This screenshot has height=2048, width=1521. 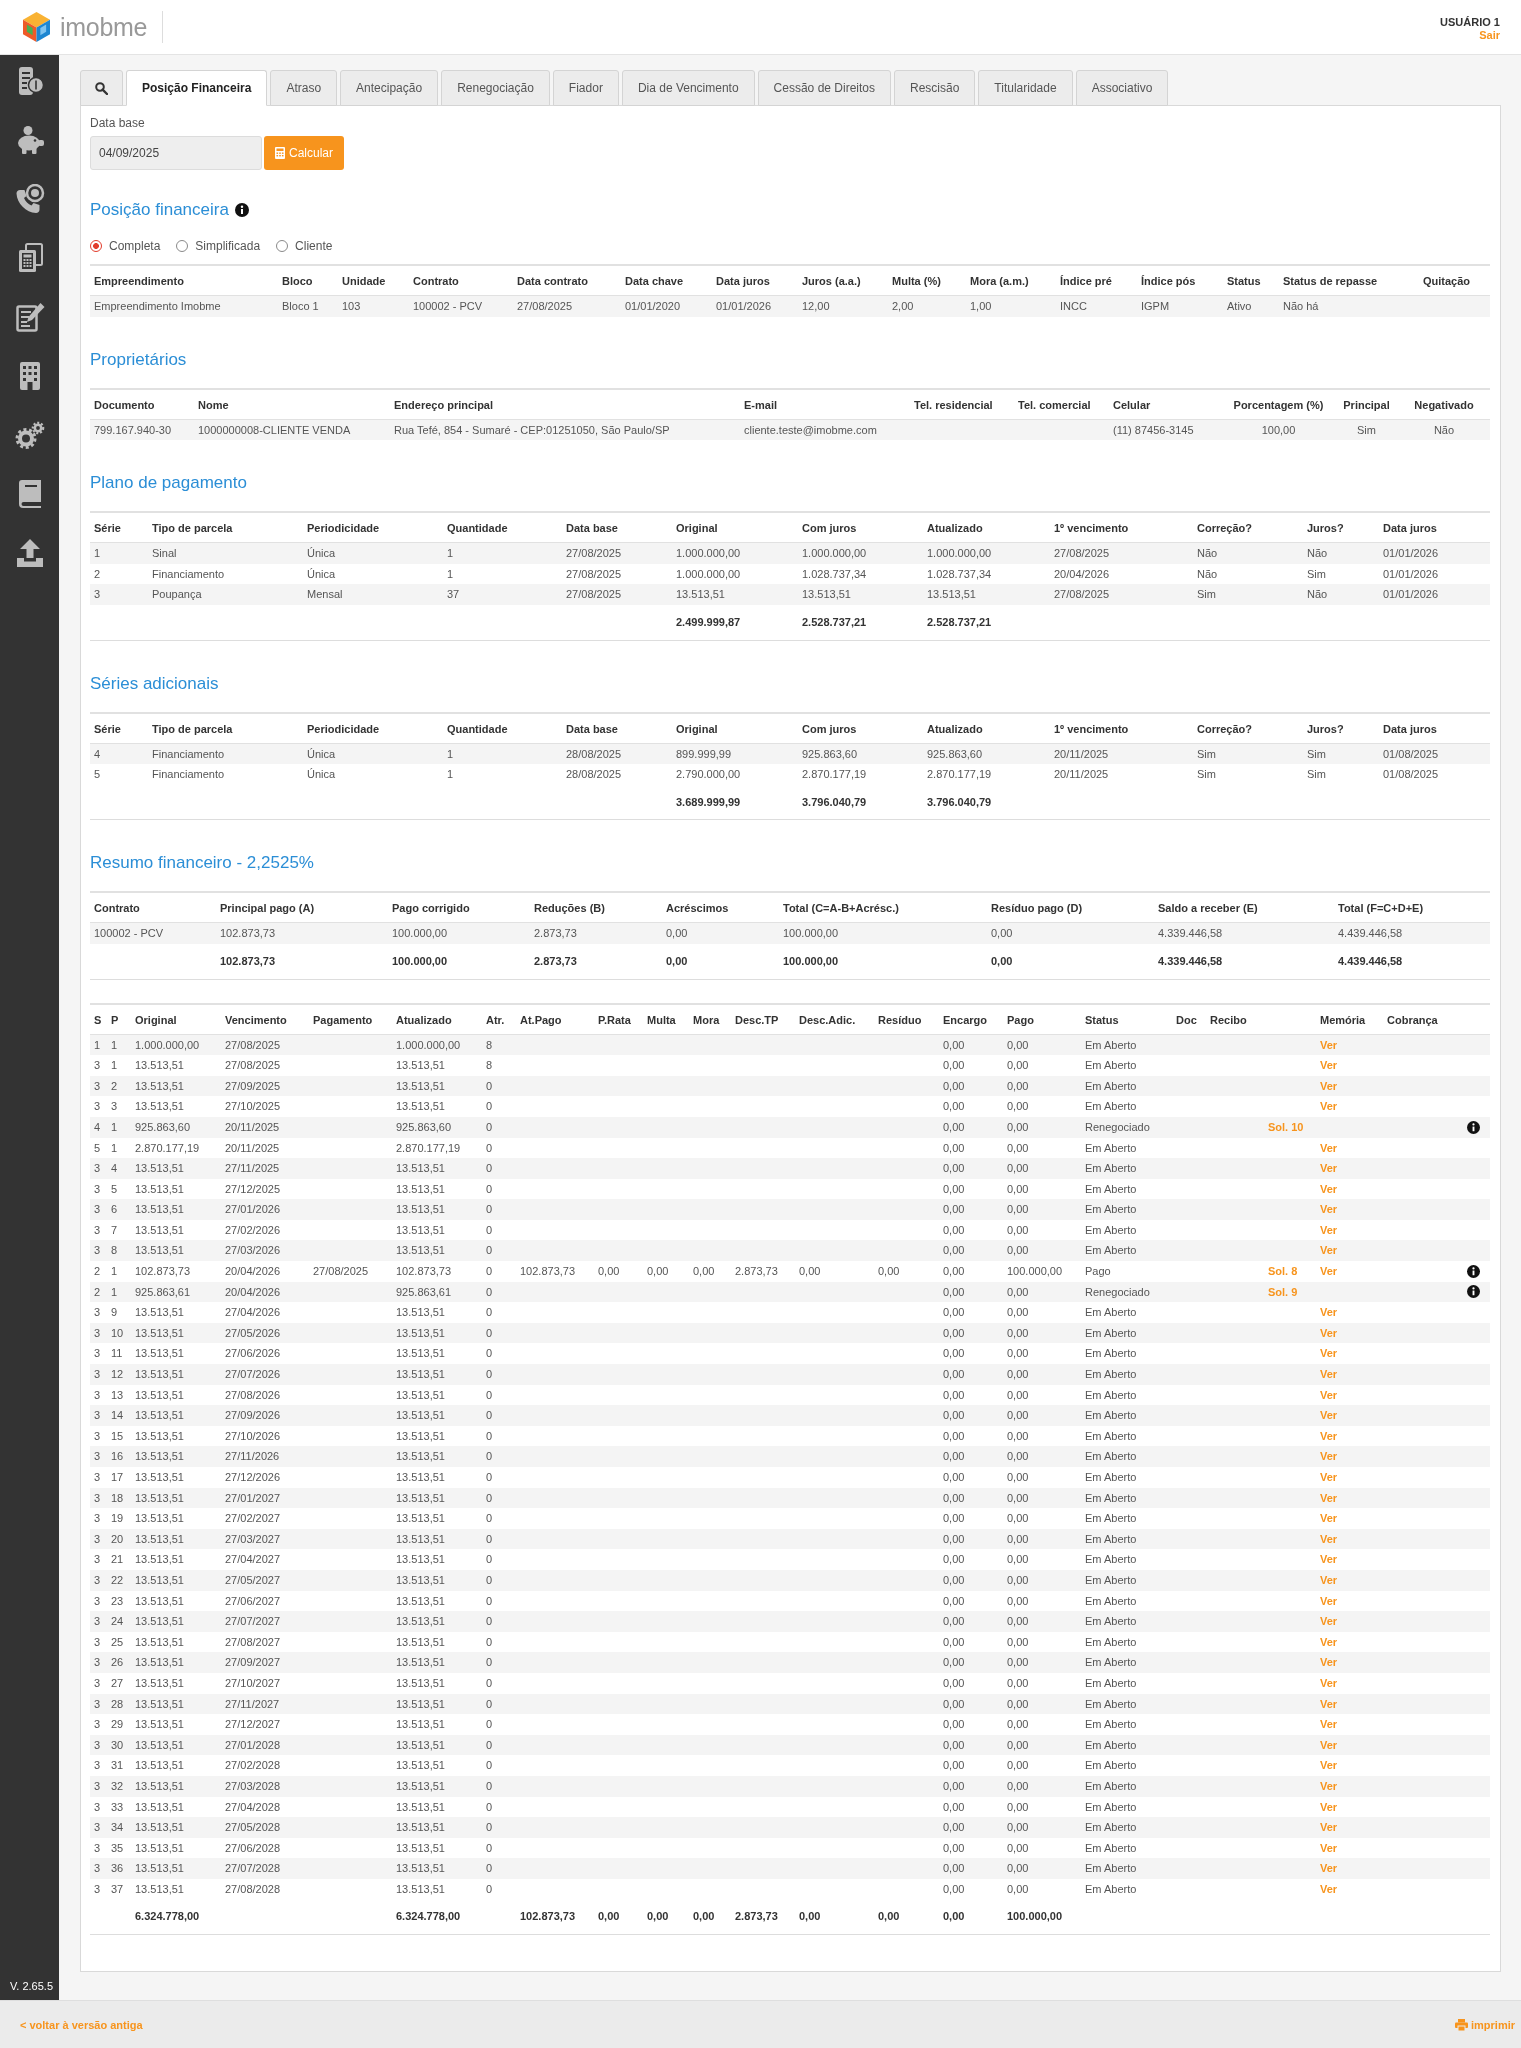 I want to click on tab: Cessão de Direitos, so click(x=824, y=88).